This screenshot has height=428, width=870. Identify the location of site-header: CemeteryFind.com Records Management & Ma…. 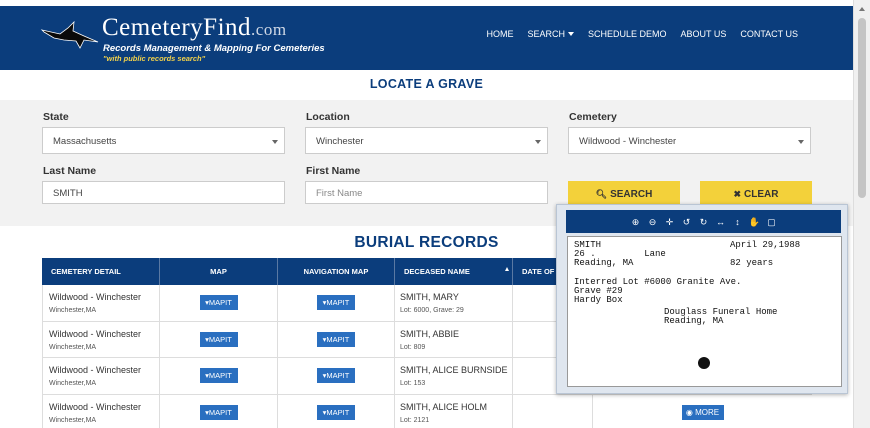
(426, 38).